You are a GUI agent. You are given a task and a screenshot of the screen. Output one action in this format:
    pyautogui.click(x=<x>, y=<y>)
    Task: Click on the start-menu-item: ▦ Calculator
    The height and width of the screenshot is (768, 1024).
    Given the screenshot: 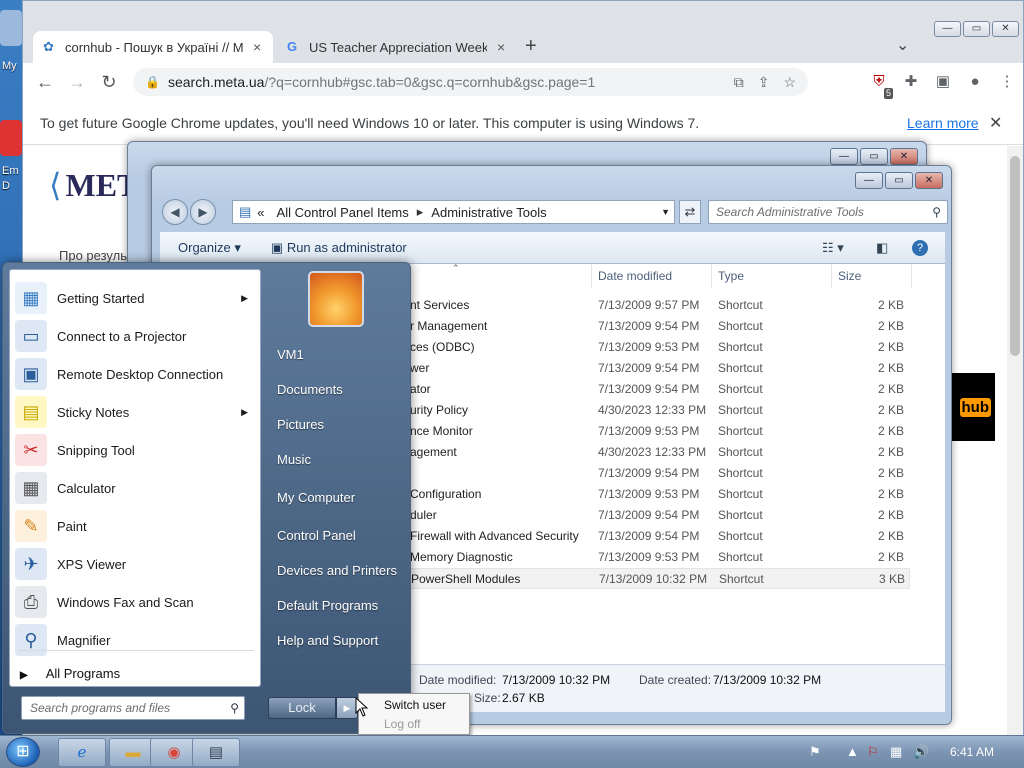 What is the action you would take?
    pyautogui.click(x=135, y=488)
    